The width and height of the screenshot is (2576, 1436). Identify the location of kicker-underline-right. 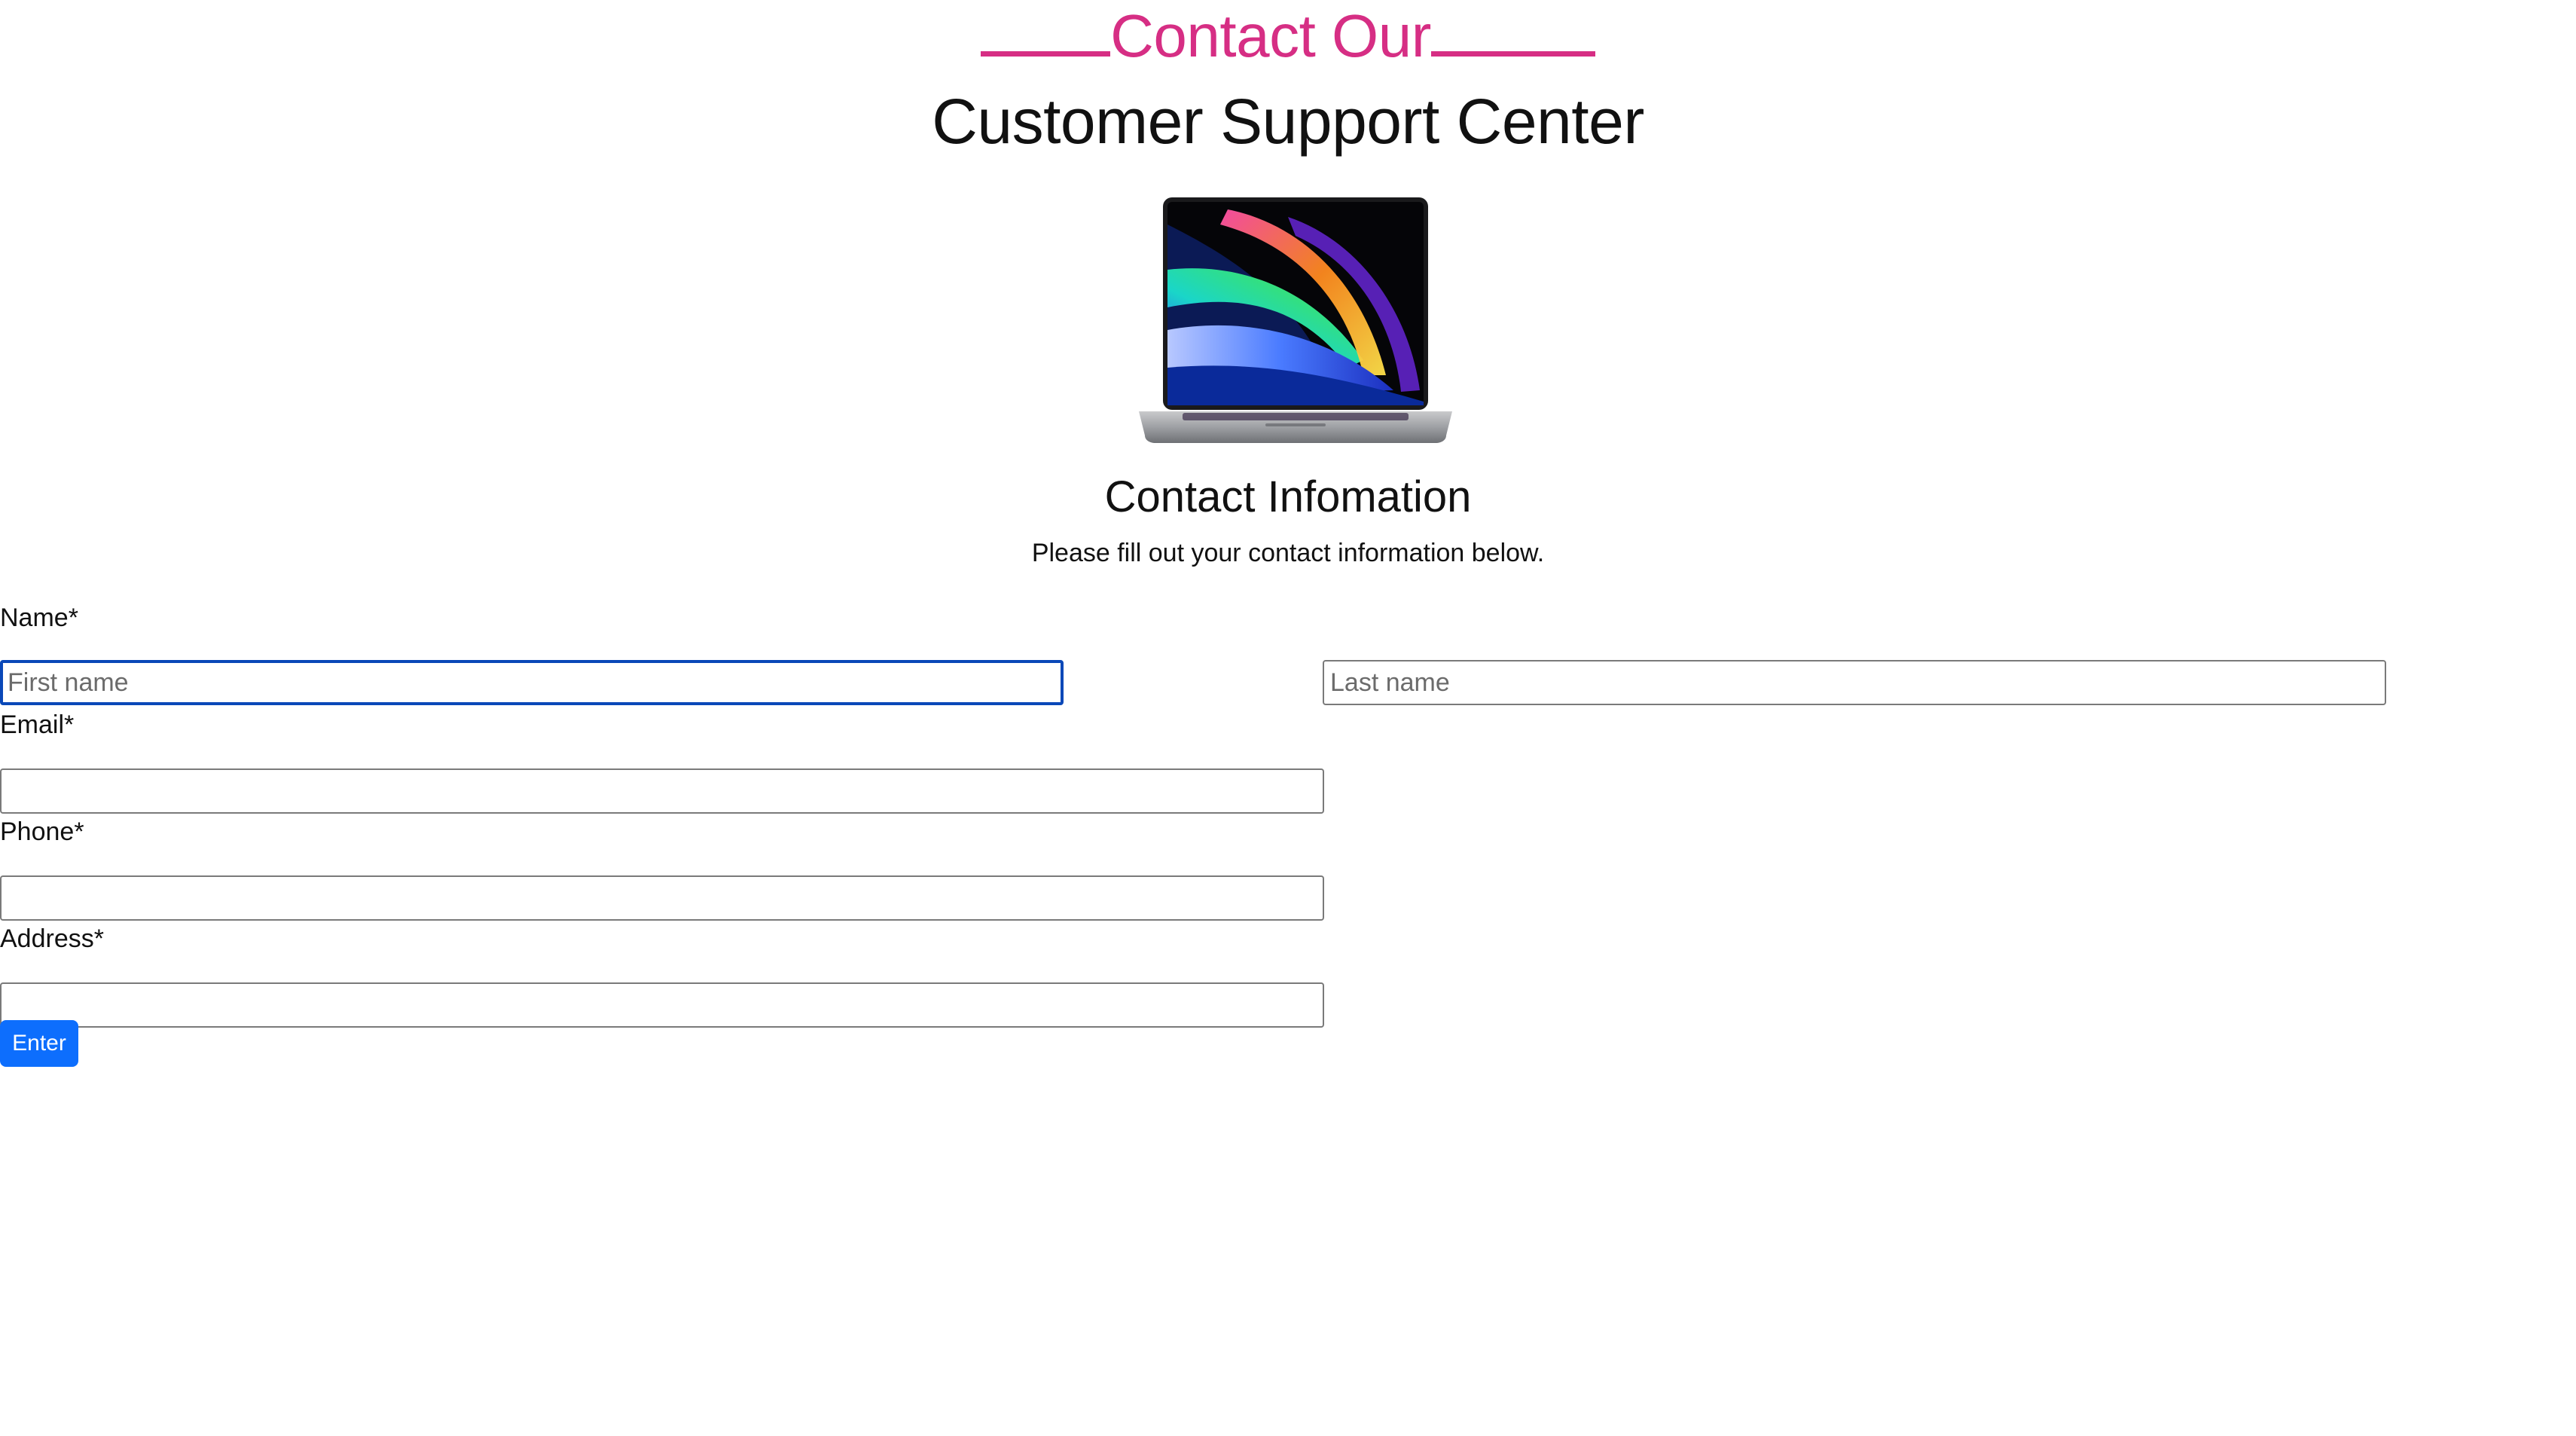
(1513, 54).